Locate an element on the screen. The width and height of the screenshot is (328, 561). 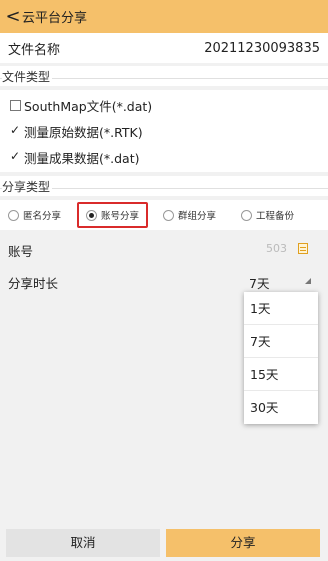
selection-highlight-box is located at coordinates (112, 215).